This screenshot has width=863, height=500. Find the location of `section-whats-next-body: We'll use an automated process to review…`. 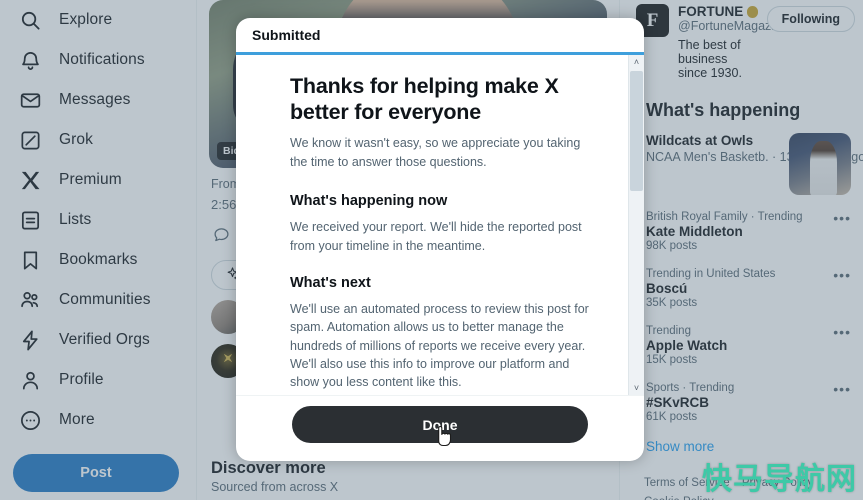

section-whats-next-body: We'll use an automated process to review… is located at coordinates (439, 345).